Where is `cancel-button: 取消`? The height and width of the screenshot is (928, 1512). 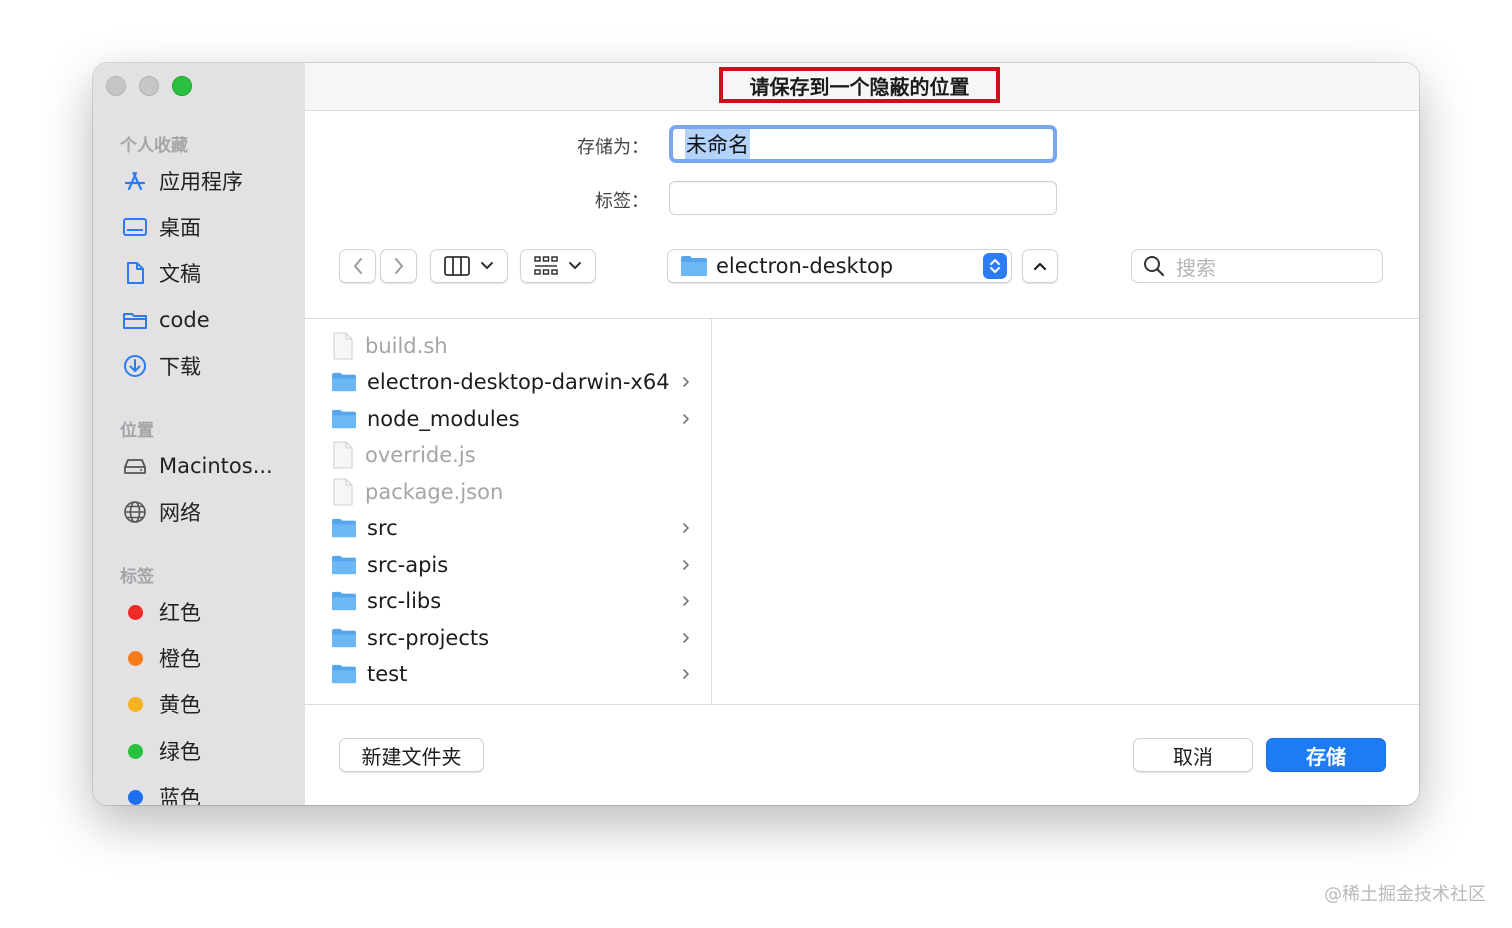 cancel-button: 取消 is located at coordinates (1193, 755).